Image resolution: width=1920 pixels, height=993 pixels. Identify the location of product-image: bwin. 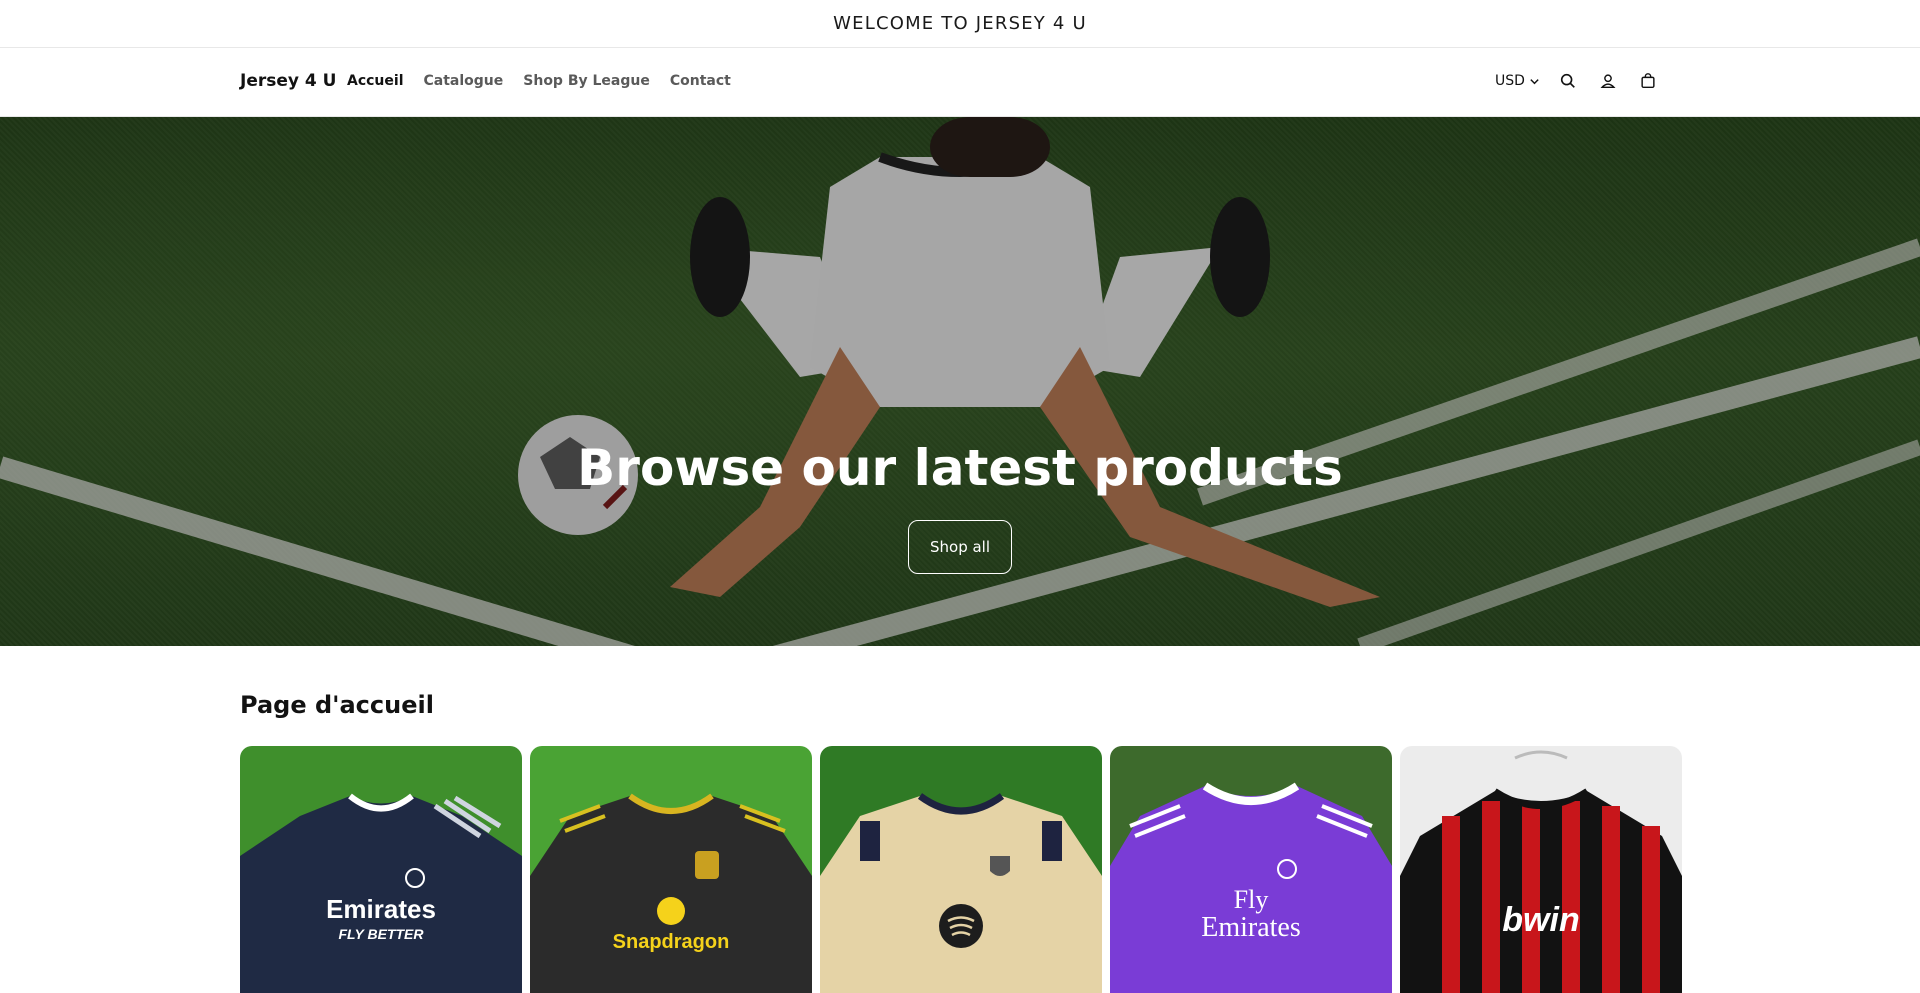
(1541, 869).